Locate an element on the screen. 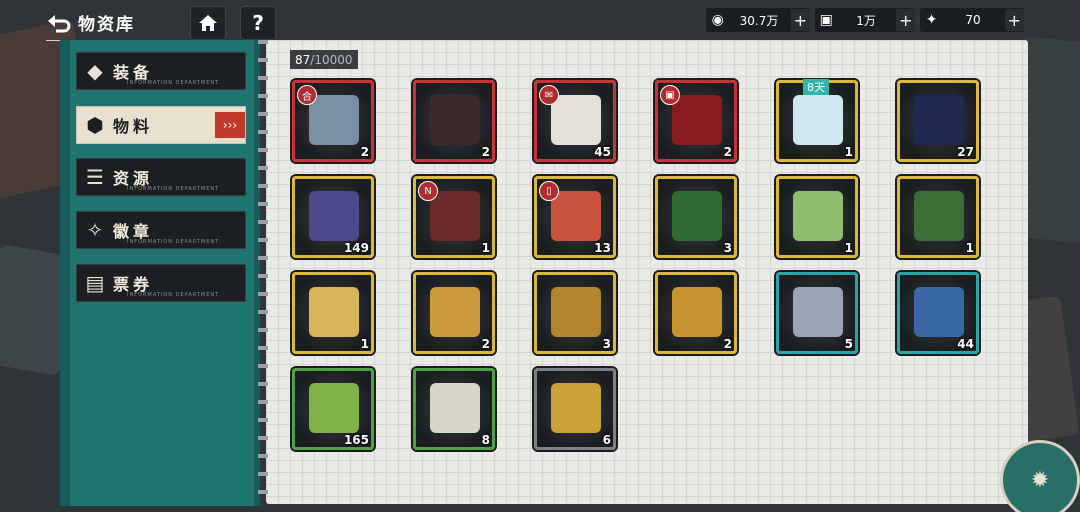 The height and width of the screenshot is (512, 1080). sealed-envelope-icon is located at coordinates (576, 120).